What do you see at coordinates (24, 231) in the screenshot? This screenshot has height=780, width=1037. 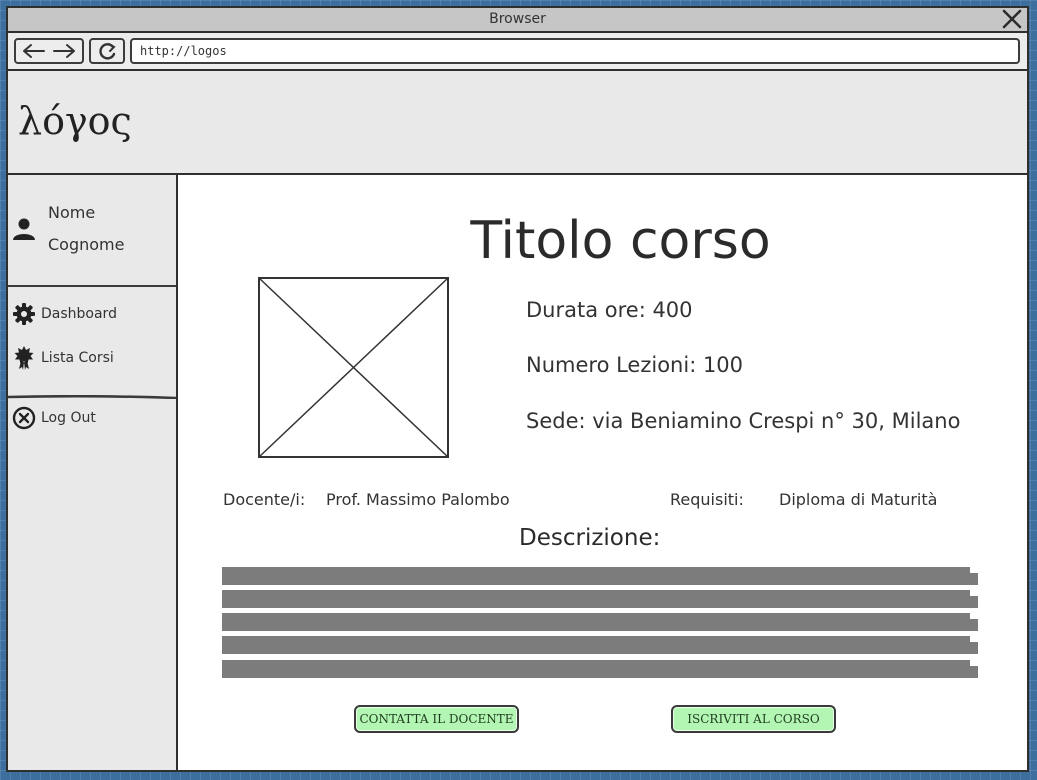 I see `user-icon` at bounding box center [24, 231].